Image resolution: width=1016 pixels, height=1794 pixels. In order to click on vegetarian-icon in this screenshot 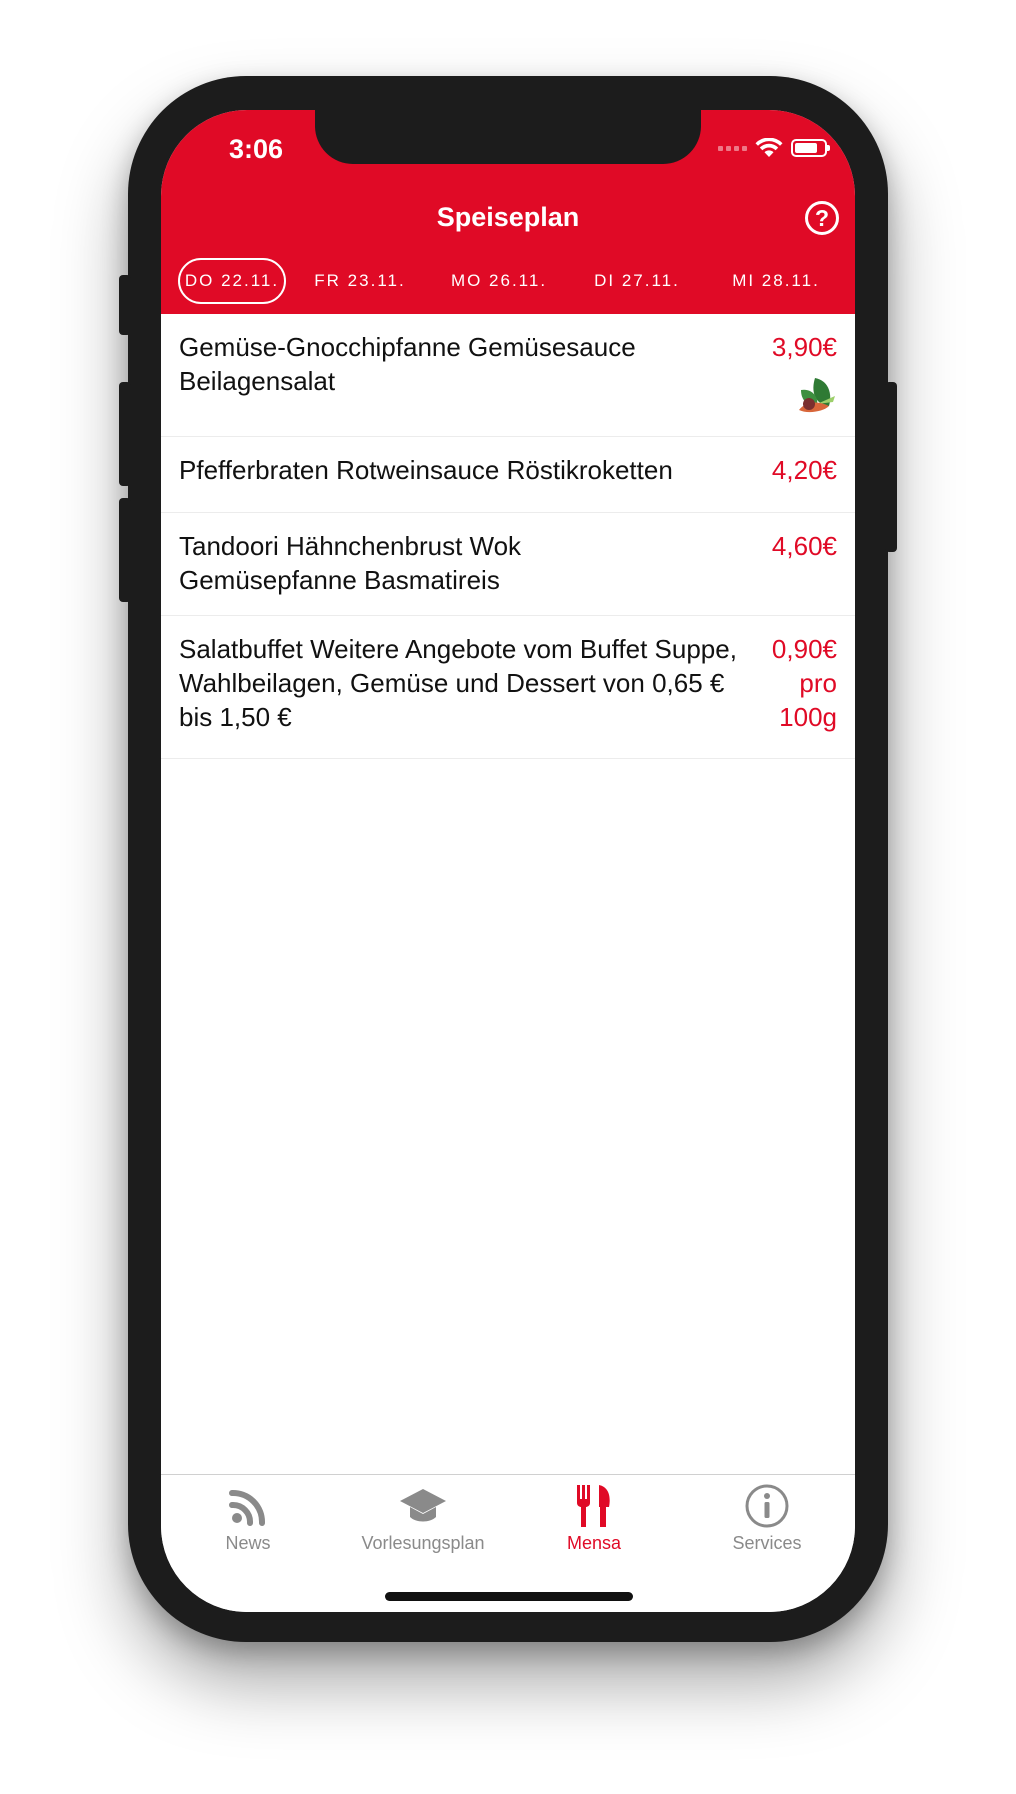, I will do `click(817, 395)`.